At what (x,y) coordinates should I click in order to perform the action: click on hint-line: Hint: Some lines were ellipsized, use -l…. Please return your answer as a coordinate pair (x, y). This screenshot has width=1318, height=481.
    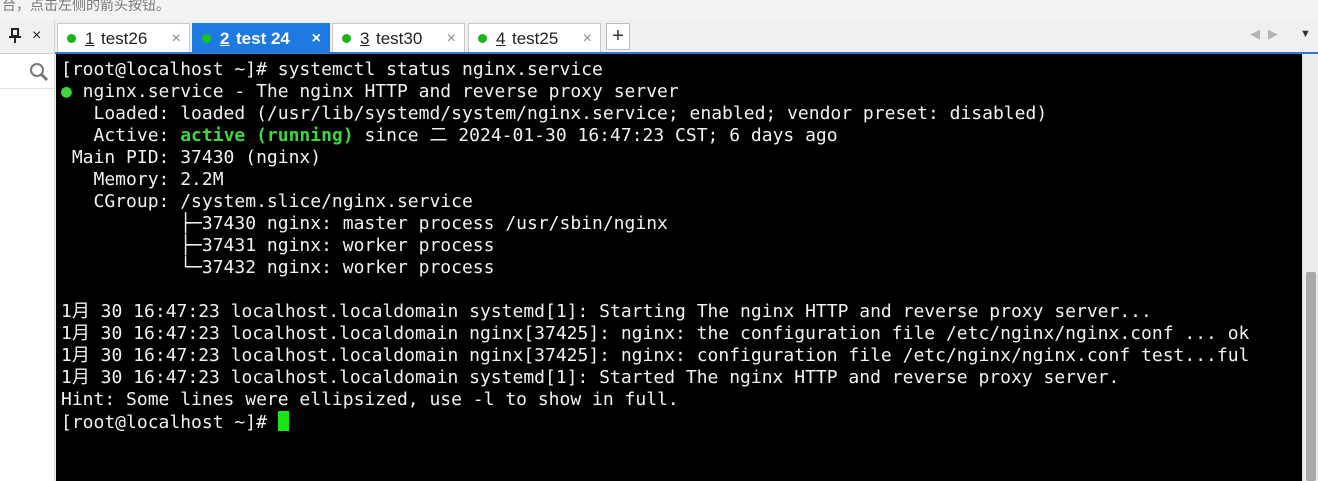
    Looking at the image, I should click on (370, 399).